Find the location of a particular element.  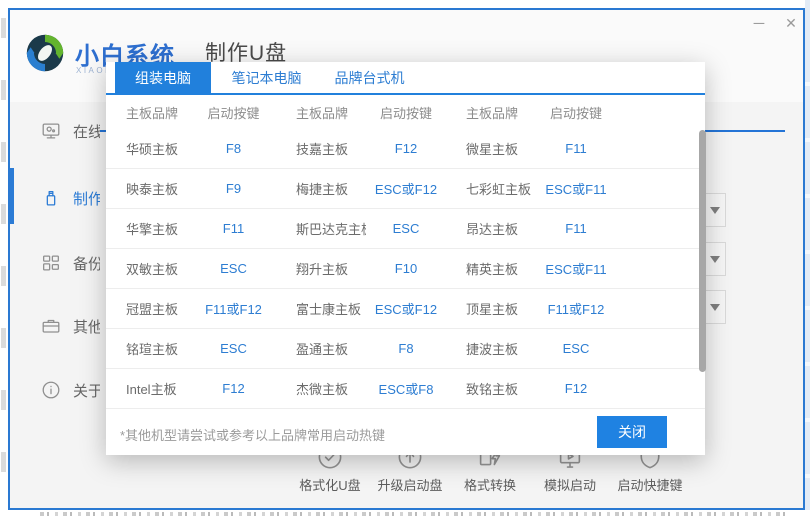

sidebar-item-backup: 备份 is located at coordinates (73, 263).